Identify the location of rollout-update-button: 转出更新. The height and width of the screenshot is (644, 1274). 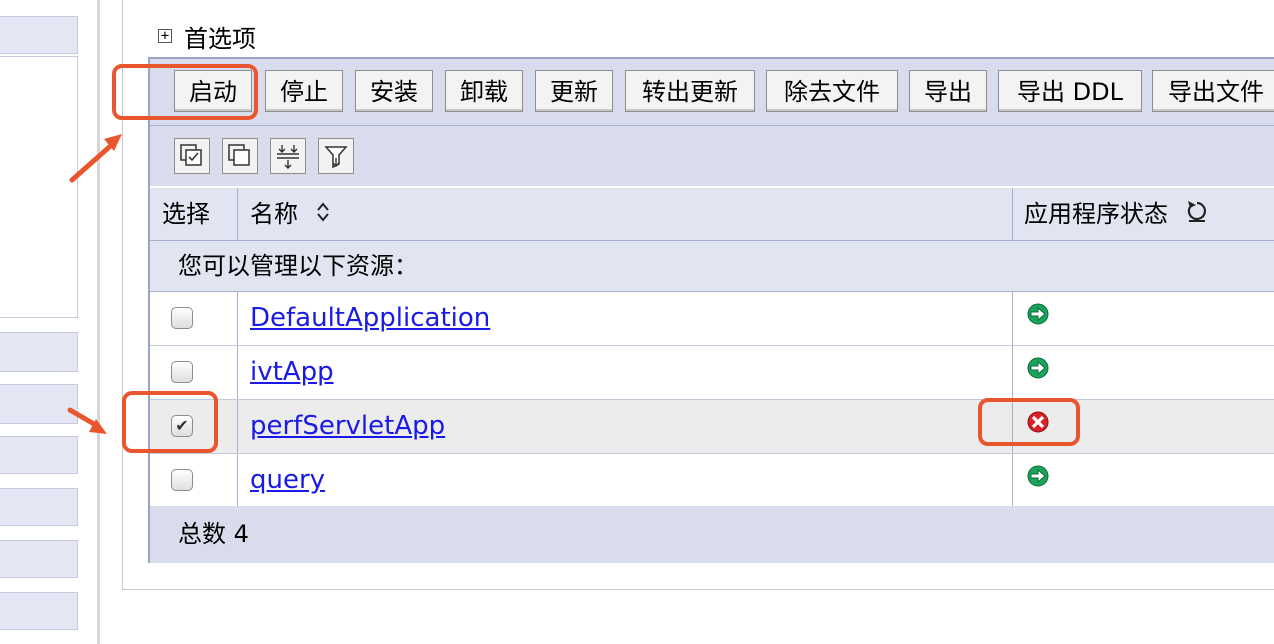
(690, 91).